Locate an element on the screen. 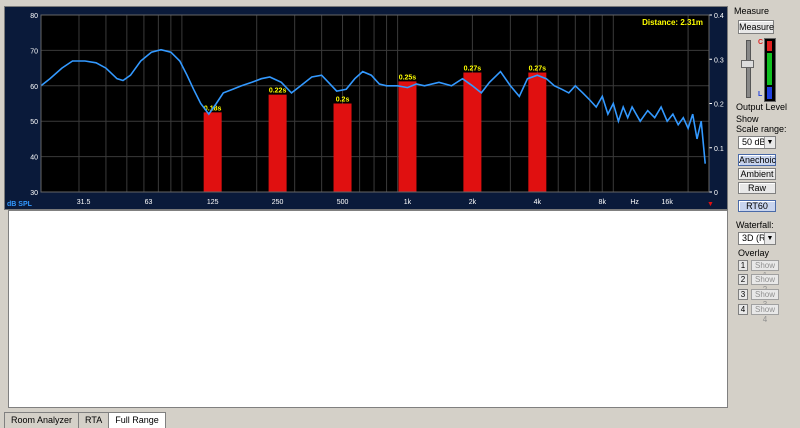 The width and height of the screenshot is (800, 428). overlay-row-4: 4 Show 4 is located at coordinates (760, 314).